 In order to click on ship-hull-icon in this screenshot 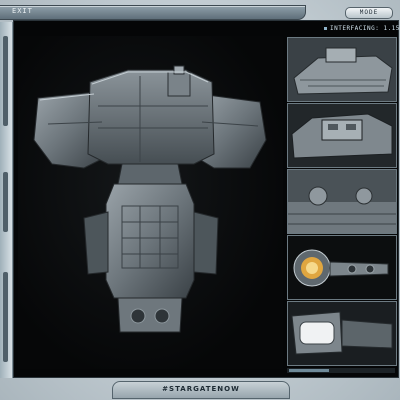, I will do `click(342, 201)`.